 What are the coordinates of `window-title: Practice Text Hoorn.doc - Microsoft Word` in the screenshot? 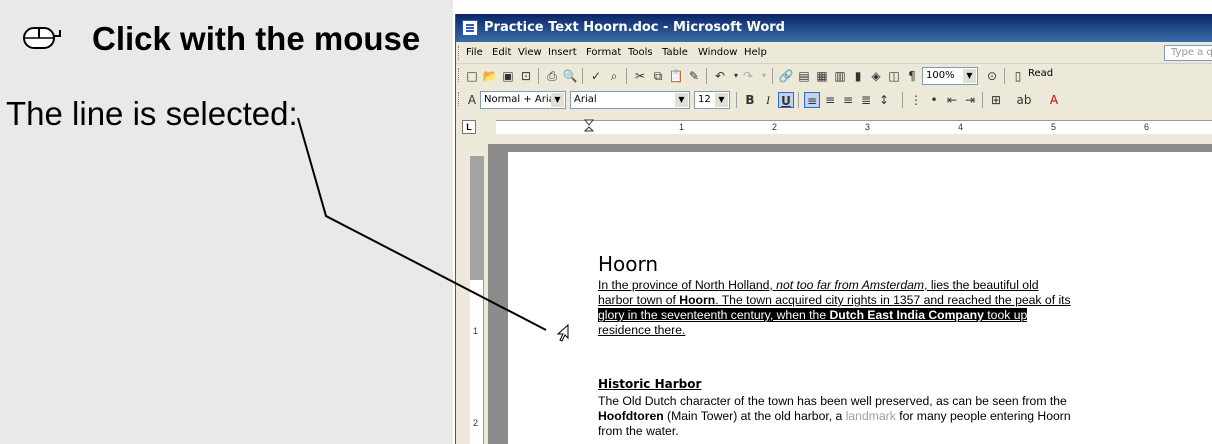 It's located at (634, 27).